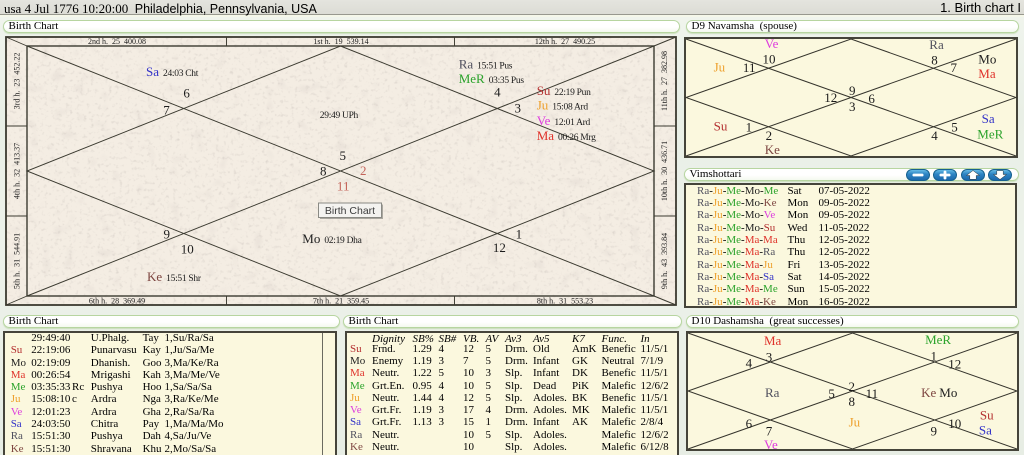  What do you see at coordinates (340, 41) in the screenshot?
I see `svg-text: 1st h. 19 539.14` at bounding box center [340, 41].